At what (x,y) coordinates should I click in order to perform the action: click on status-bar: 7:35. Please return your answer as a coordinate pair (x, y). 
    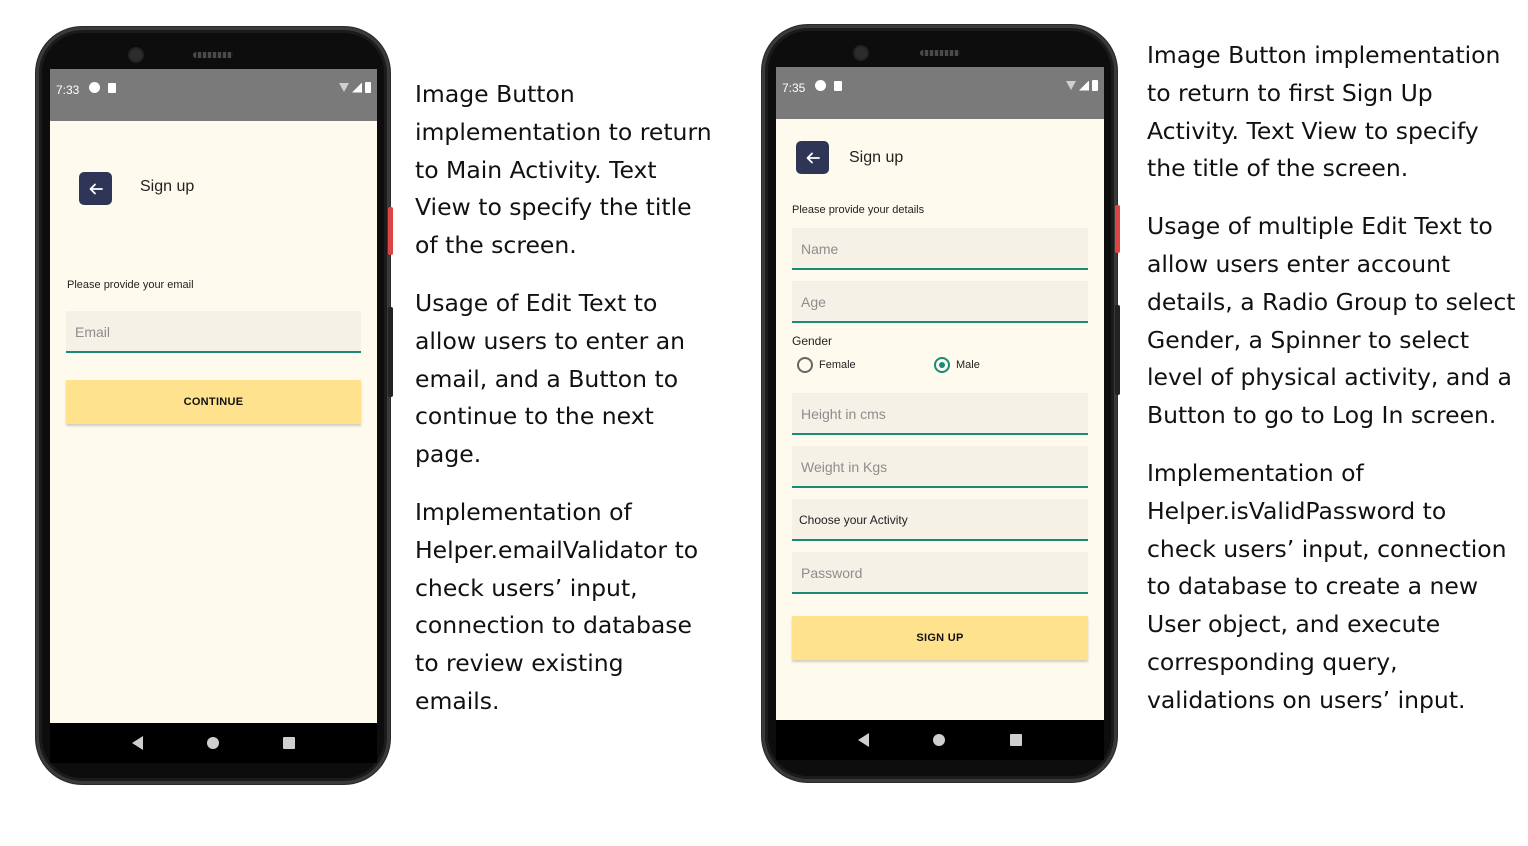
    Looking at the image, I should click on (940, 93).